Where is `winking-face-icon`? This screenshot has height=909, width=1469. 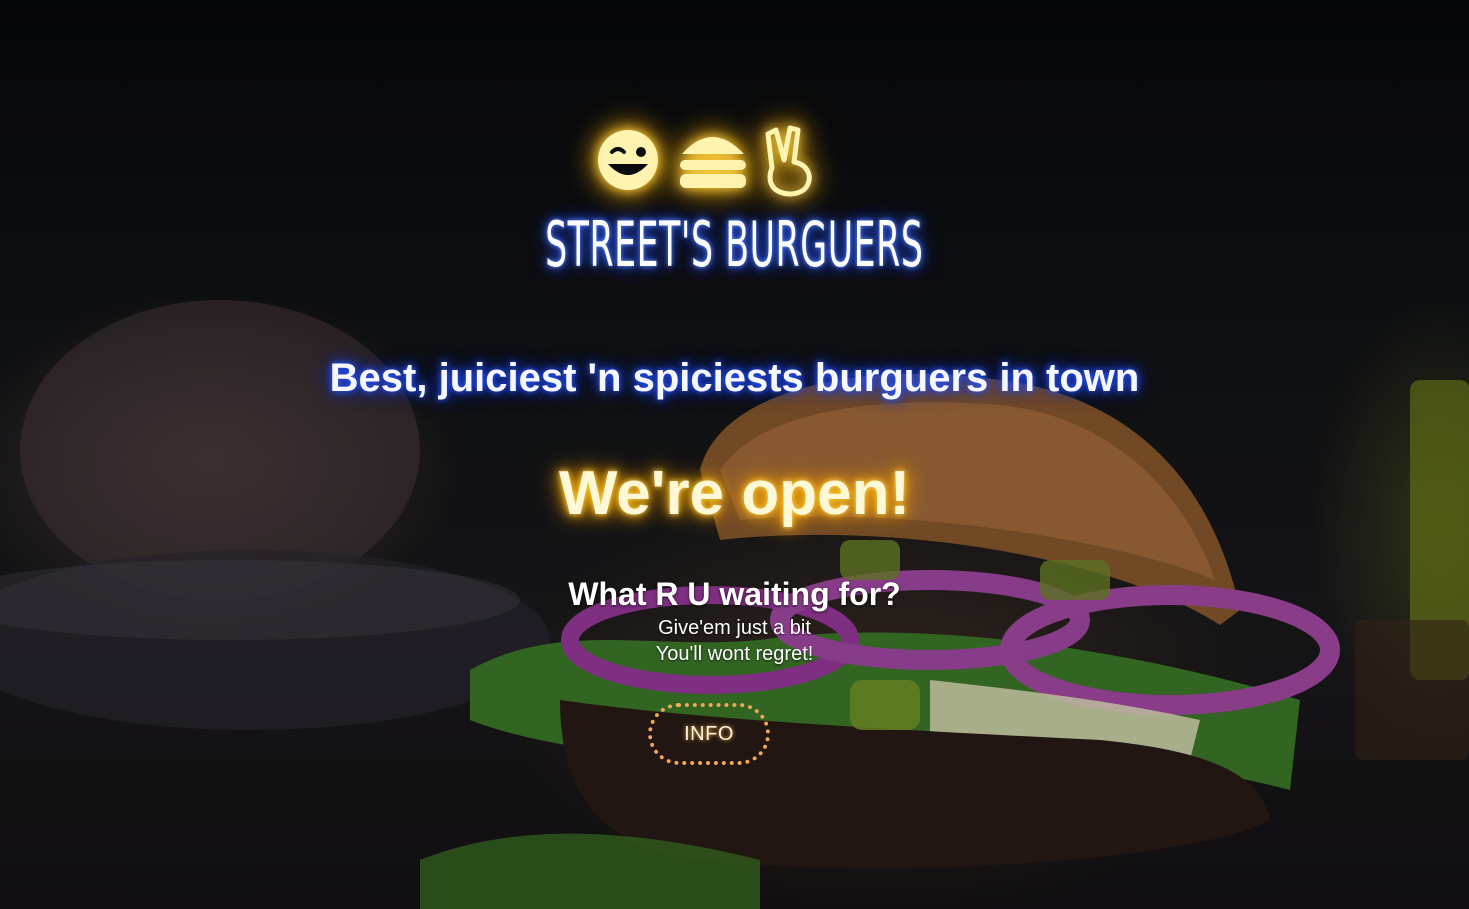
winking-face-icon is located at coordinates (628, 160).